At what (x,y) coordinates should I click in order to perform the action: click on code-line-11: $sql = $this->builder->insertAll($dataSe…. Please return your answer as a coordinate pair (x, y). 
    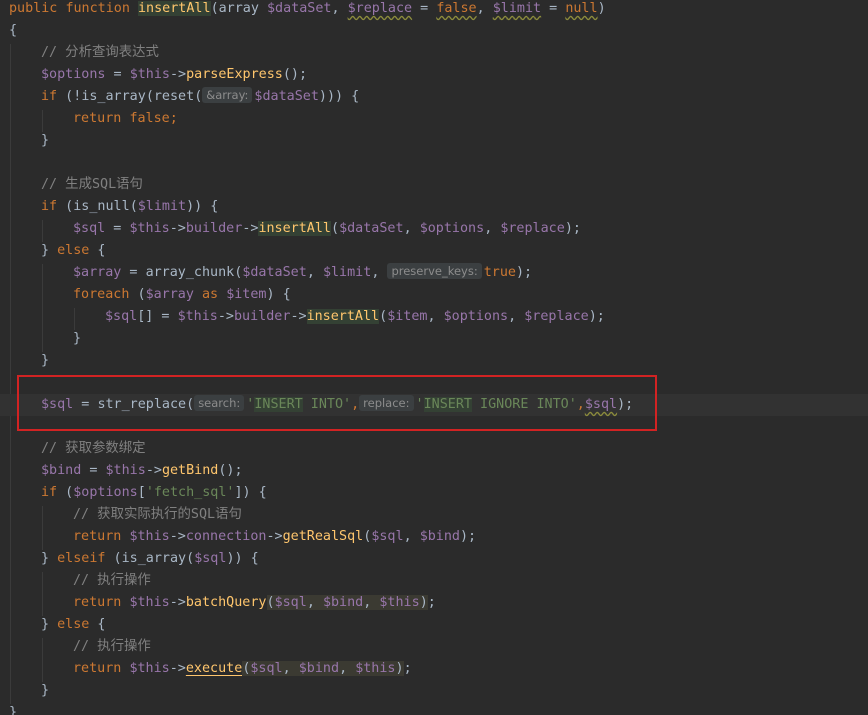
    Looking at the image, I should click on (434, 229).